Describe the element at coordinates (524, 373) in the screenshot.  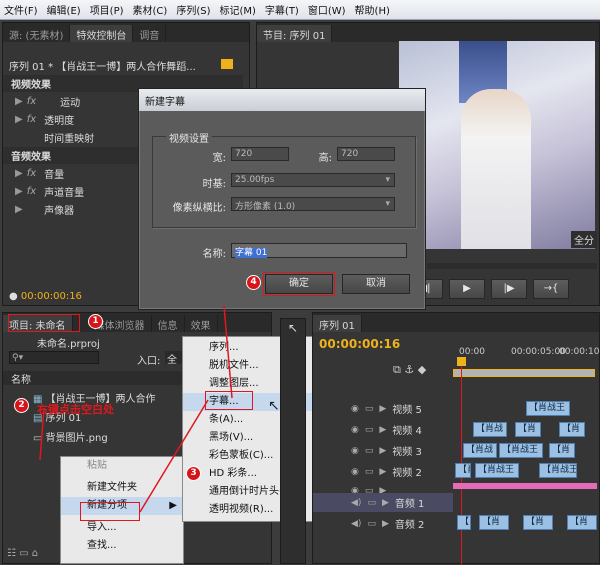
I see `work-area-bar` at that location.